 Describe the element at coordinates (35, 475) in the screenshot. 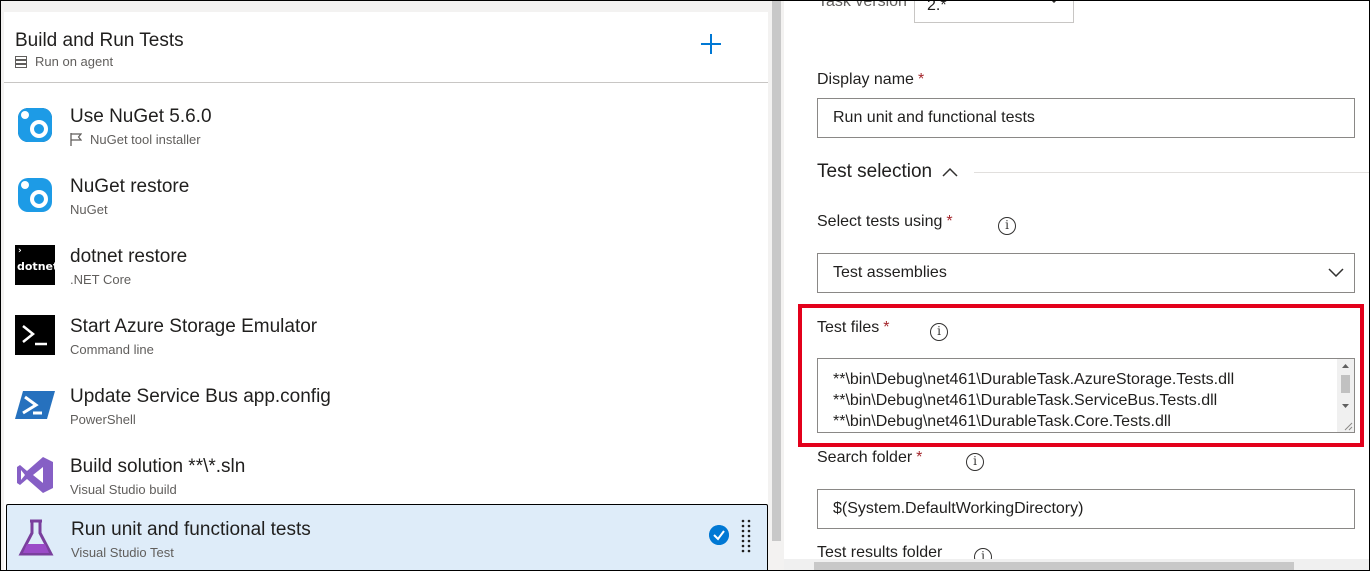

I see `visual-studio-icon` at that location.